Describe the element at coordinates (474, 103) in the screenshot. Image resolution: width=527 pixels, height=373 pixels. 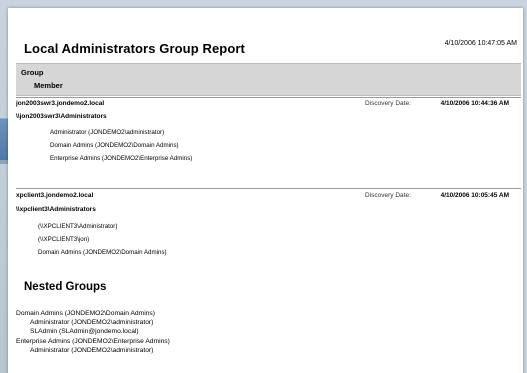
I see `discovery-date-value: 4/10/2006 10:44:36 AM` at that location.